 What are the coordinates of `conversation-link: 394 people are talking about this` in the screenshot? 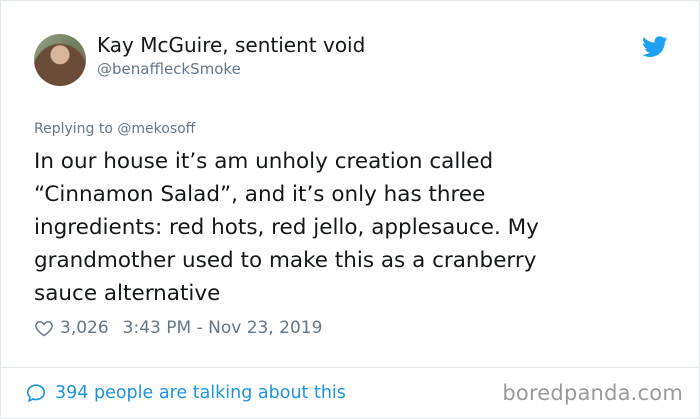 It's located at (185, 393).